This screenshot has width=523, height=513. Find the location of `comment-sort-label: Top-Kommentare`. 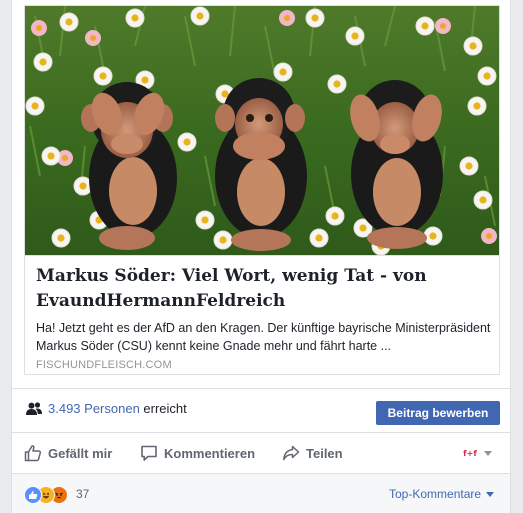

comment-sort-label: Top-Kommentare is located at coordinates (435, 494).